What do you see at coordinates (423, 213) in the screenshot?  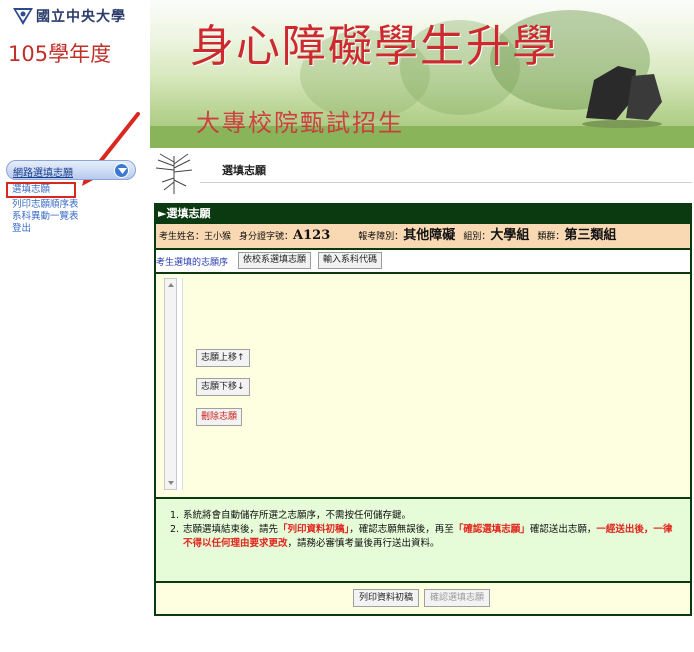 I see `panel-title: ►選填志願` at bounding box center [423, 213].